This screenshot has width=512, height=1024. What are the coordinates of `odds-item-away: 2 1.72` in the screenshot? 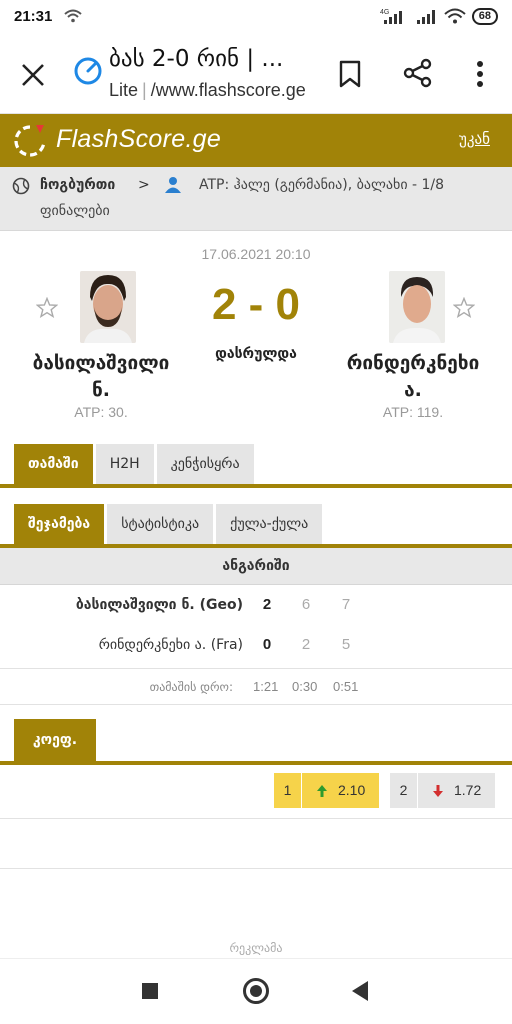 It's located at (443, 790).